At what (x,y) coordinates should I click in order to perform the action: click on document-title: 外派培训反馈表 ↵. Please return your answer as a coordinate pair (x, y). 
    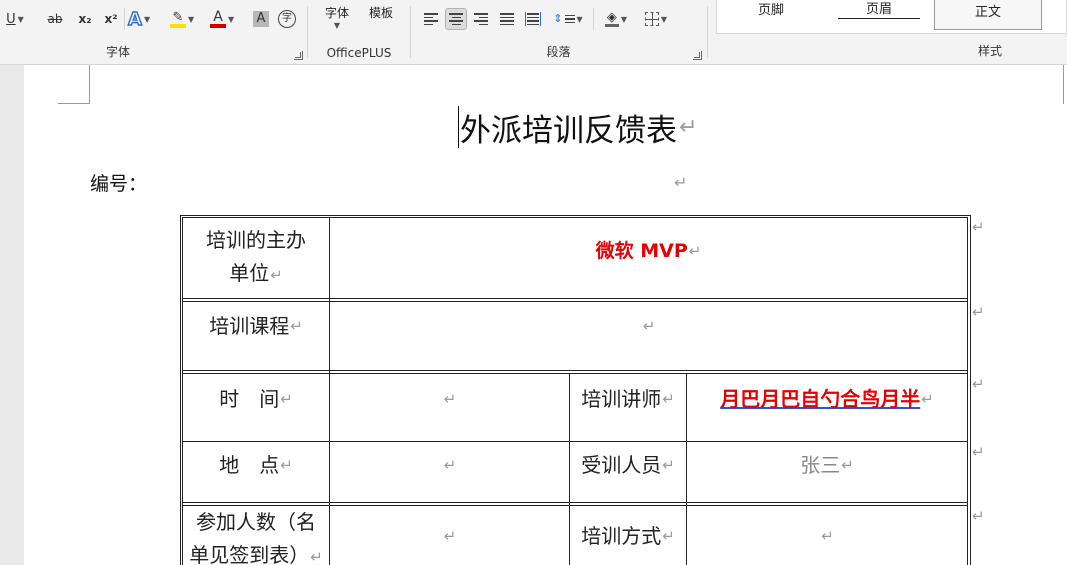
    Looking at the image, I should click on (577, 127).